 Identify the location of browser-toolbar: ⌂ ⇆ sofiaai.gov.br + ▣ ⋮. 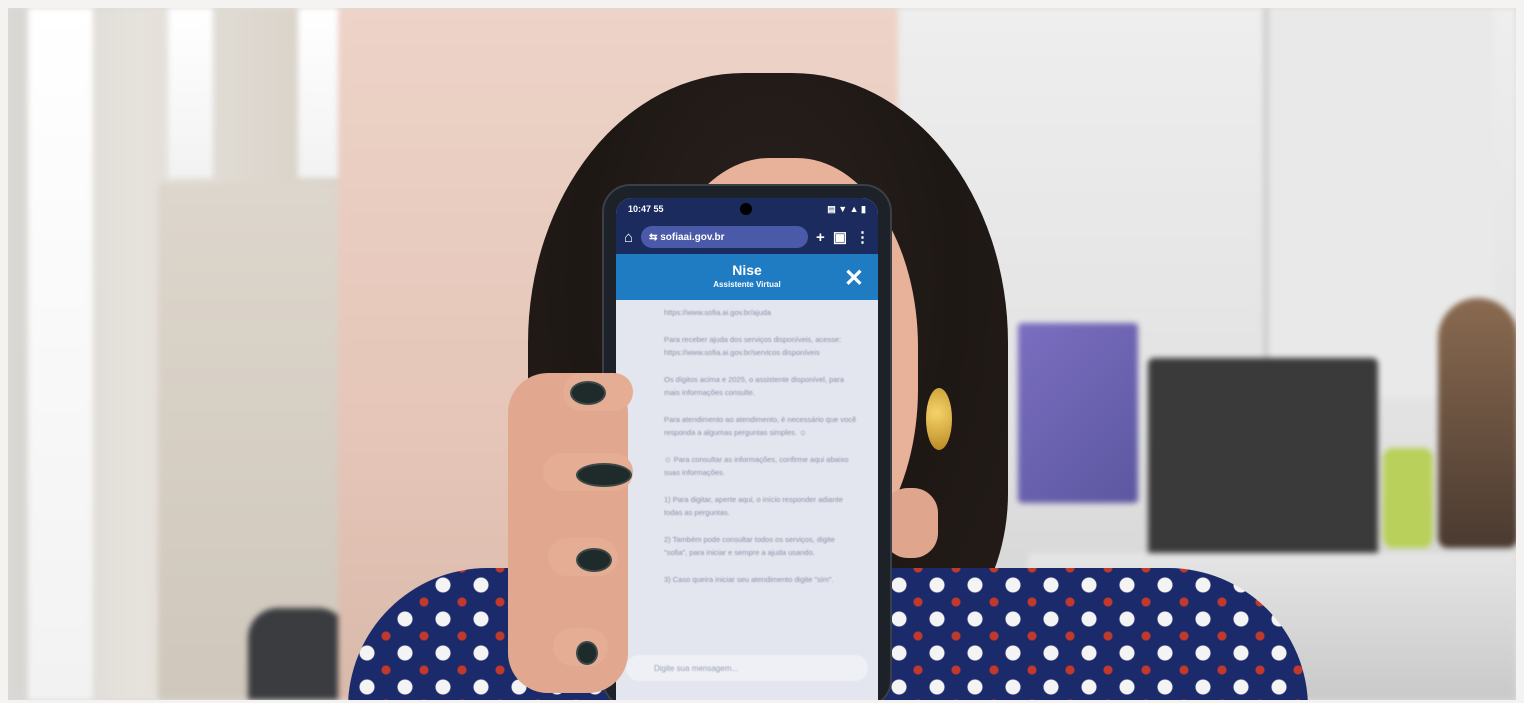
(747, 237).